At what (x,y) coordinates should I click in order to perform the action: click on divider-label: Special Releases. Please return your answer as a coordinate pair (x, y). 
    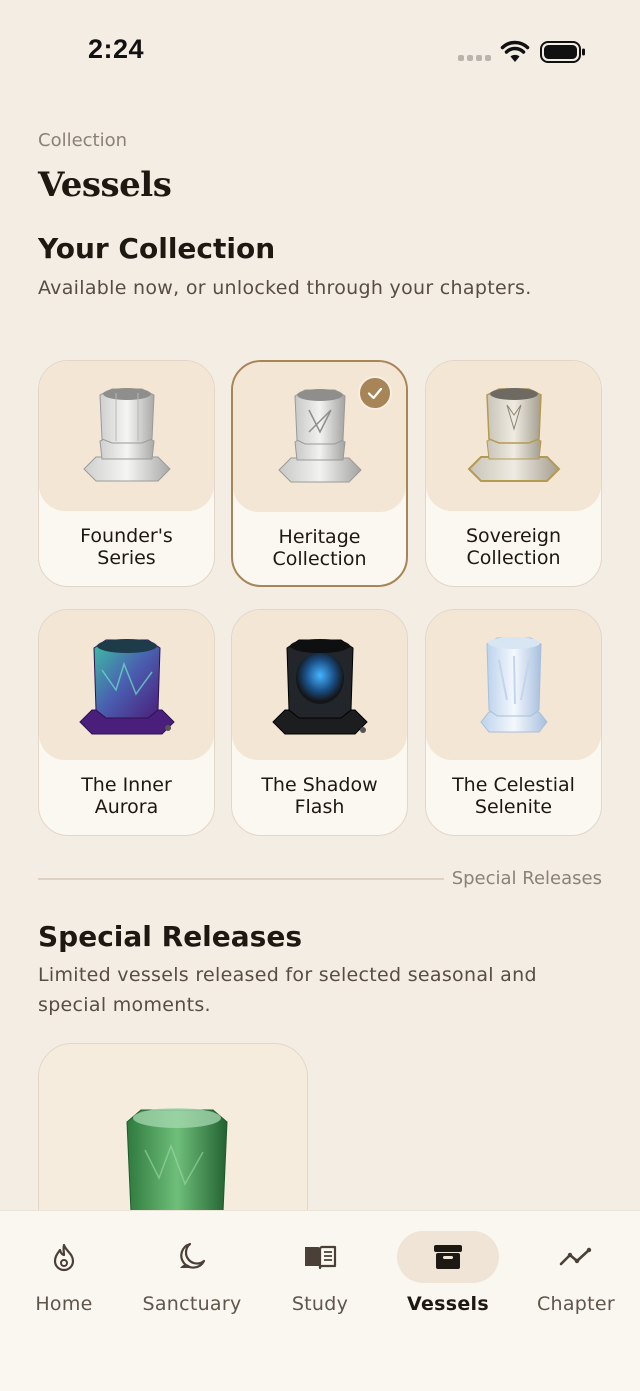
    Looking at the image, I should click on (526, 878).